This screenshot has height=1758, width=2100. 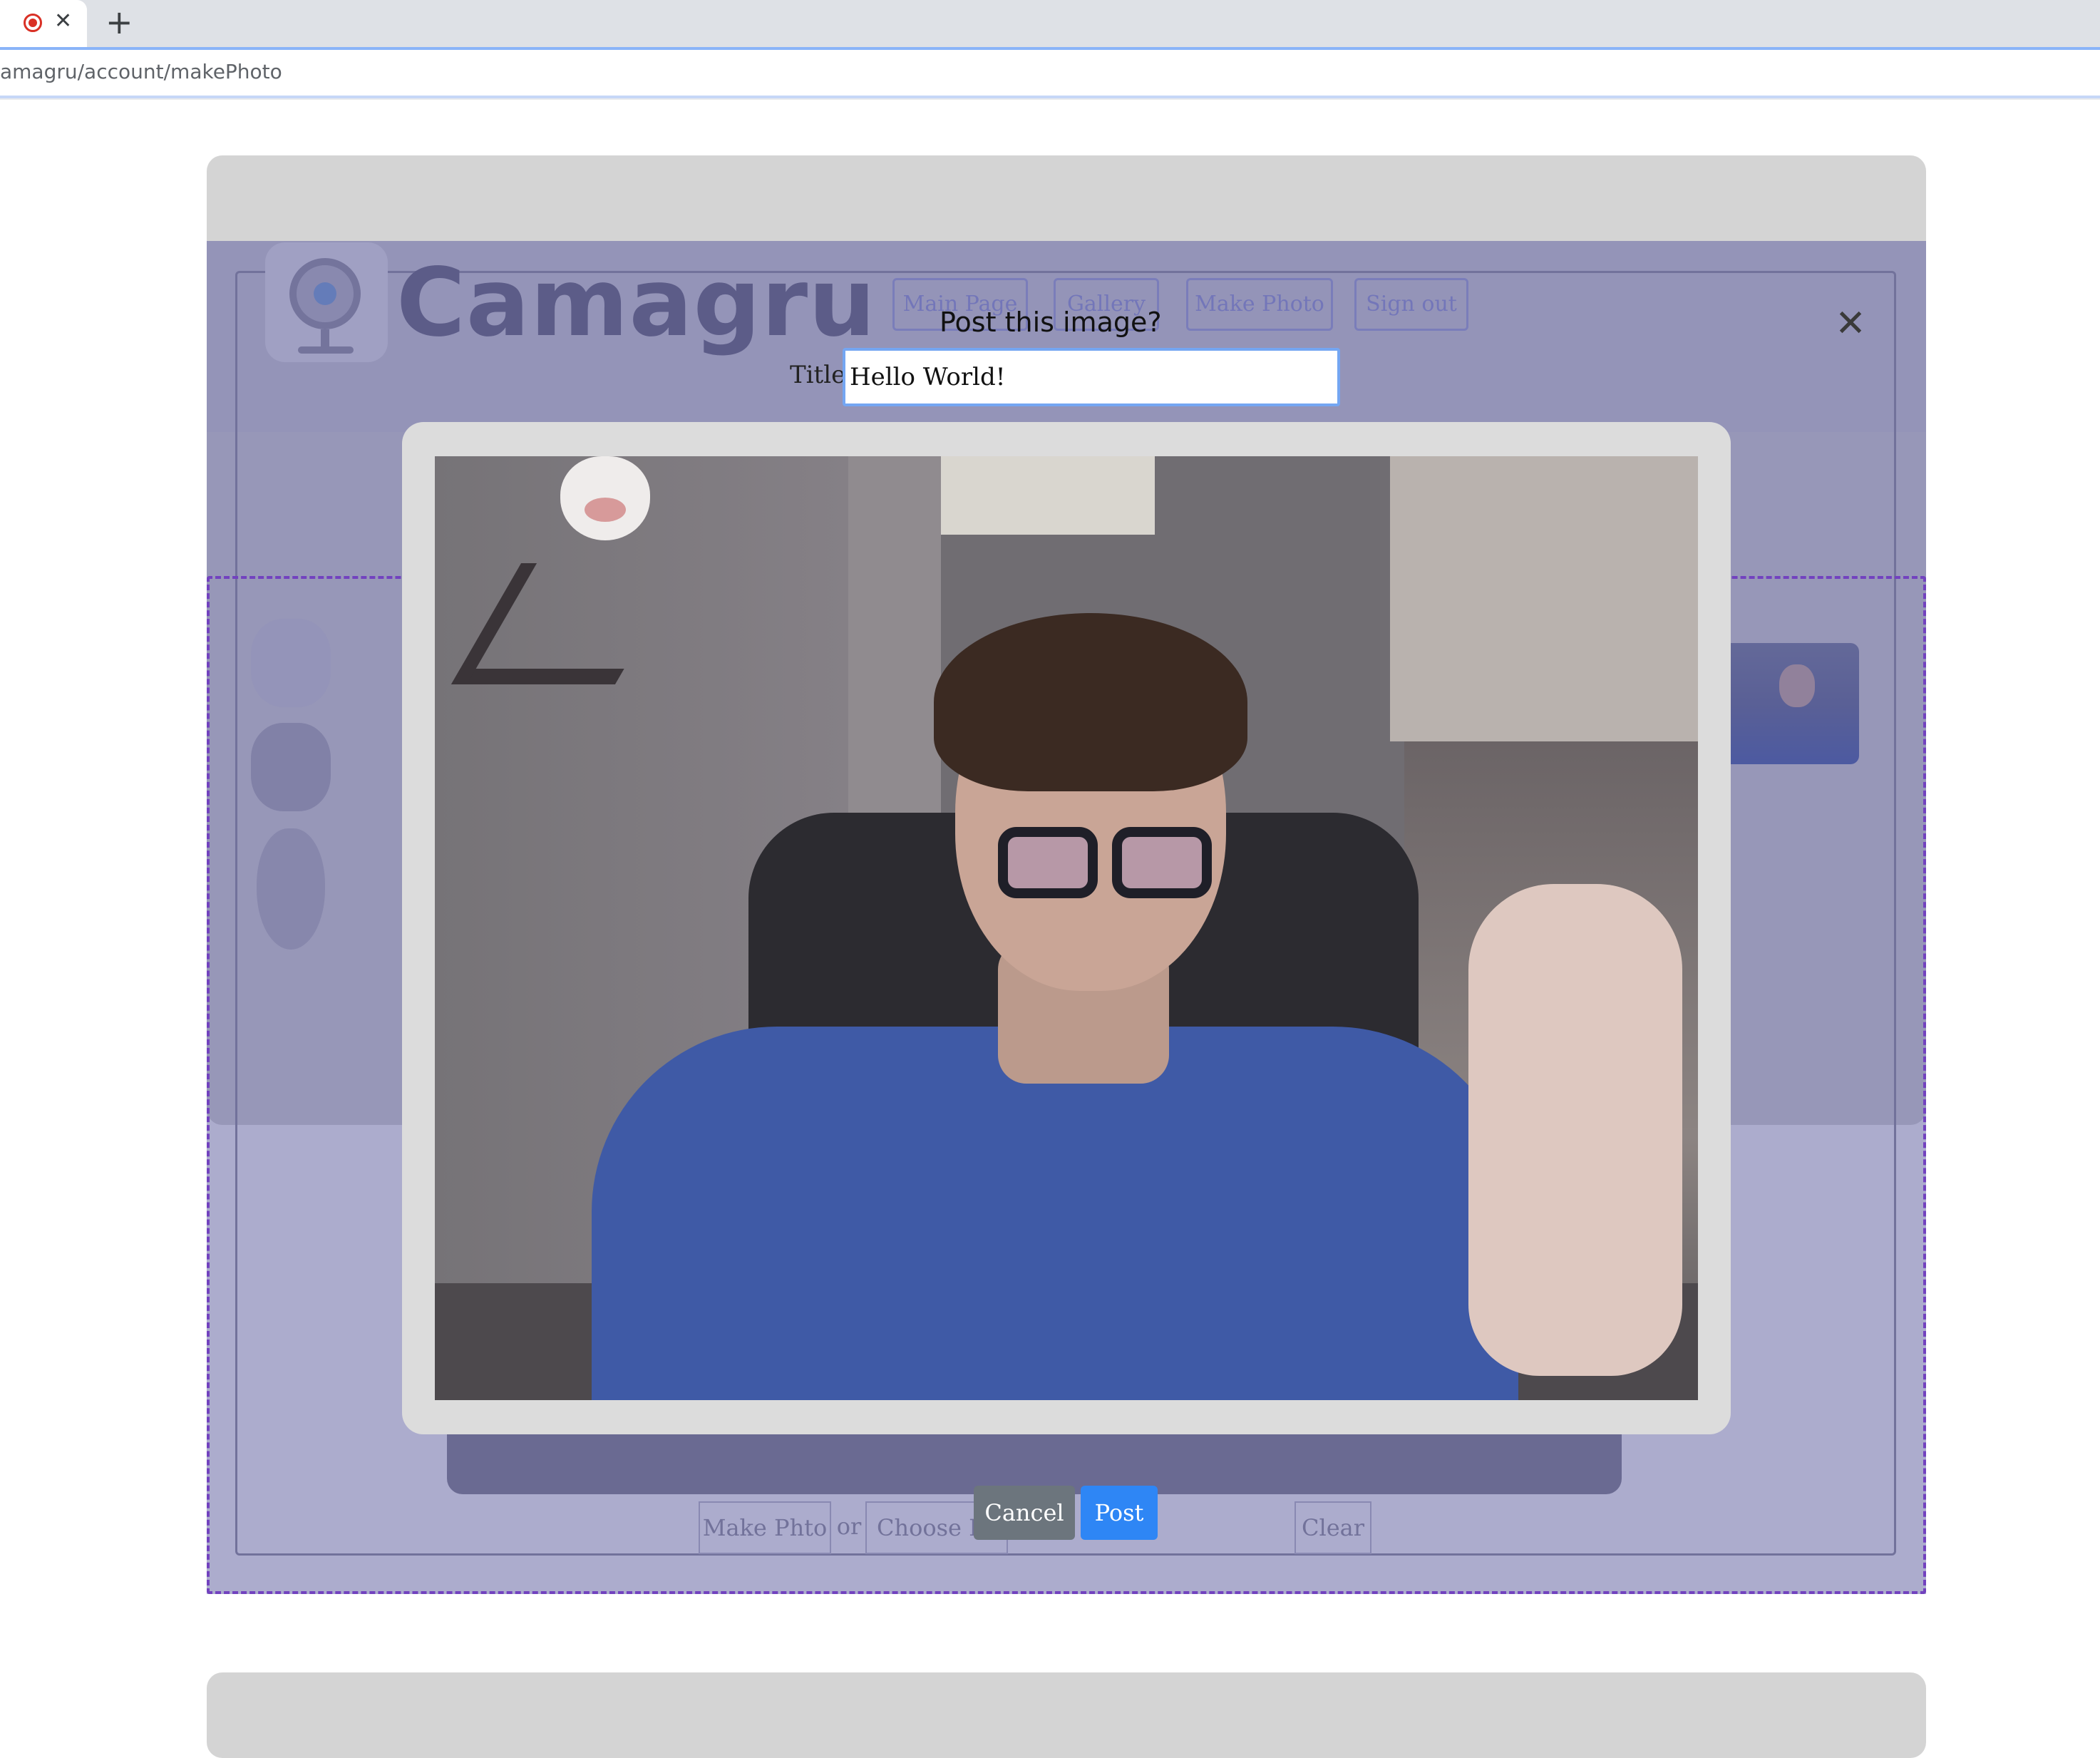 I want to click on tab-bar: ✕ +, so click(x=1050, y=23).